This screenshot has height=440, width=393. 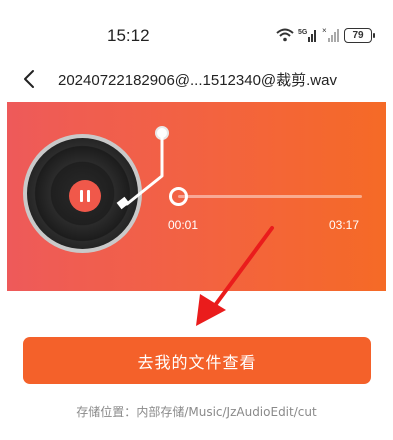 I want to click on total-time: 03:17, so click(x=344, y=225).